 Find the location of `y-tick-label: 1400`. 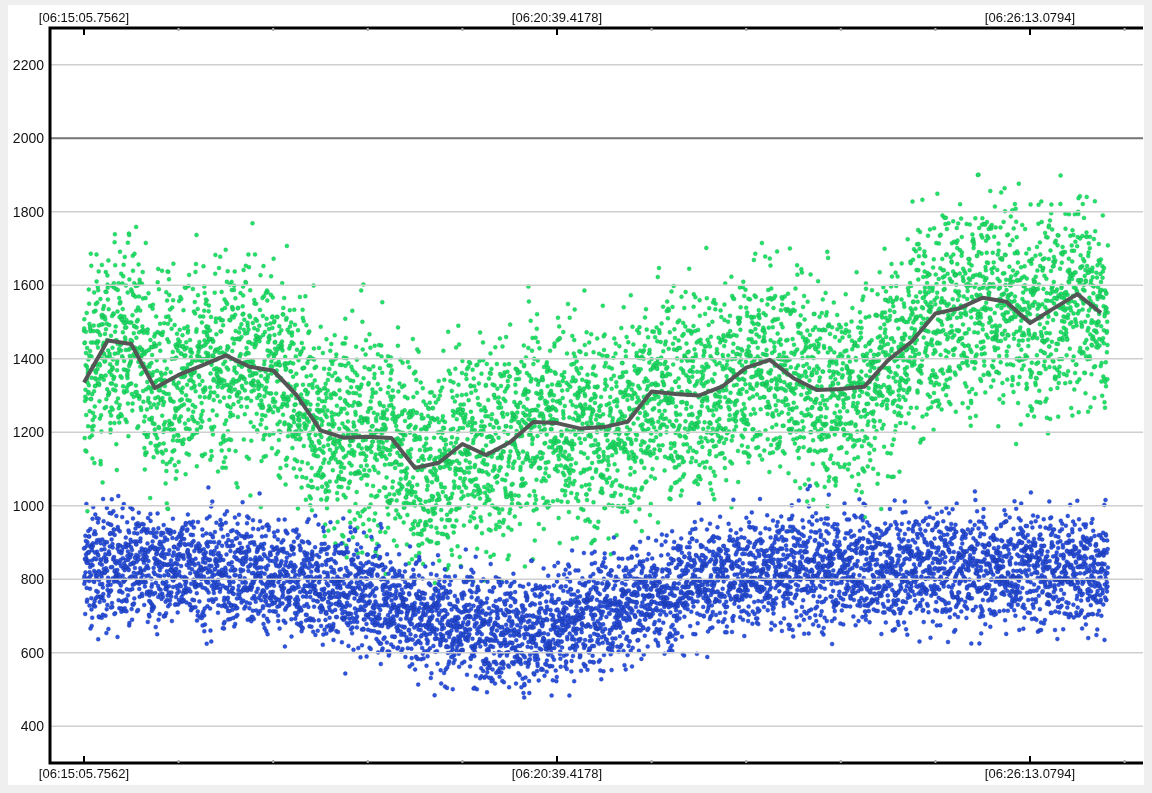

y-tick-label: 1400 is located at coordinates (28, 358).